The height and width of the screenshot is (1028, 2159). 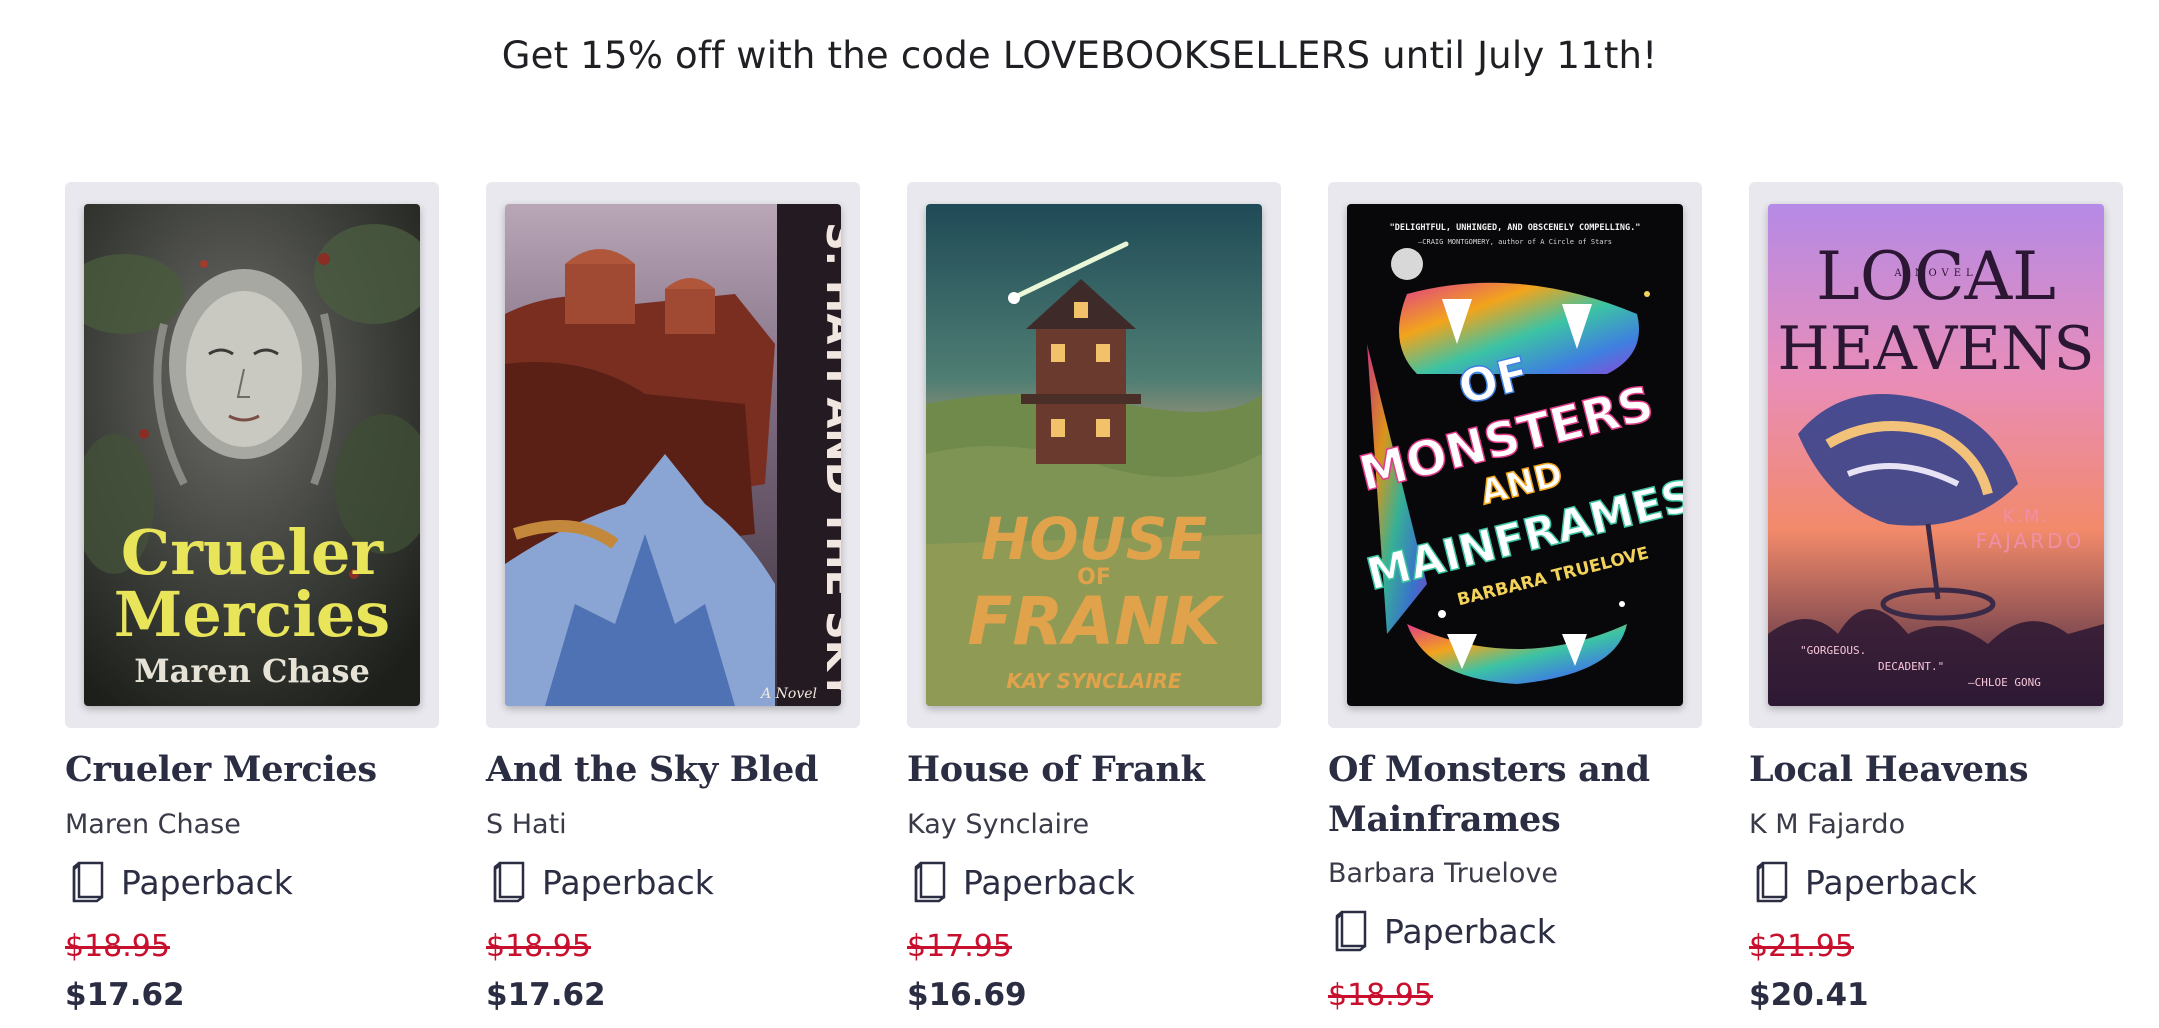 What do you see at coordinates (252, 824) in the screenshot?
I see `book-author: Maren Chase` at bounding box center [252, 824].